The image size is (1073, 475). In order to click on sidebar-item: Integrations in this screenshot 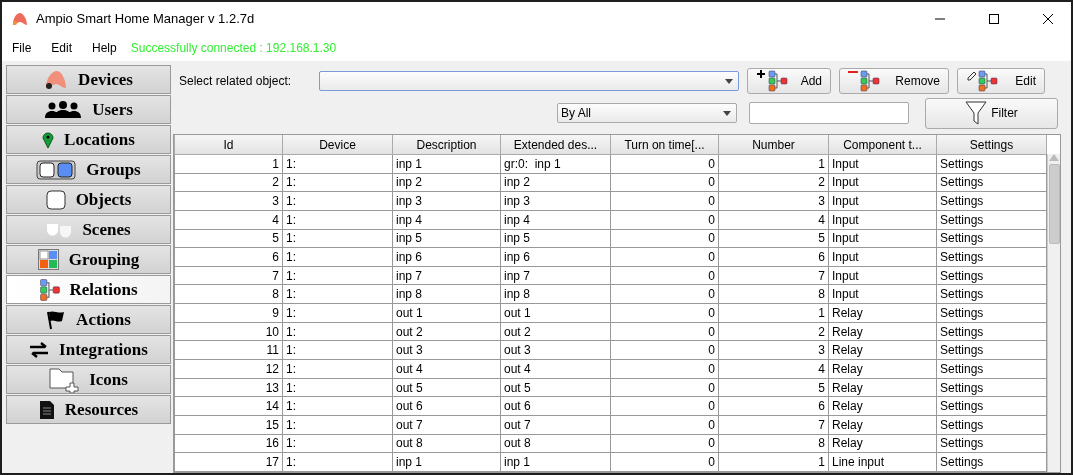, I will do `click(88, 349)`.